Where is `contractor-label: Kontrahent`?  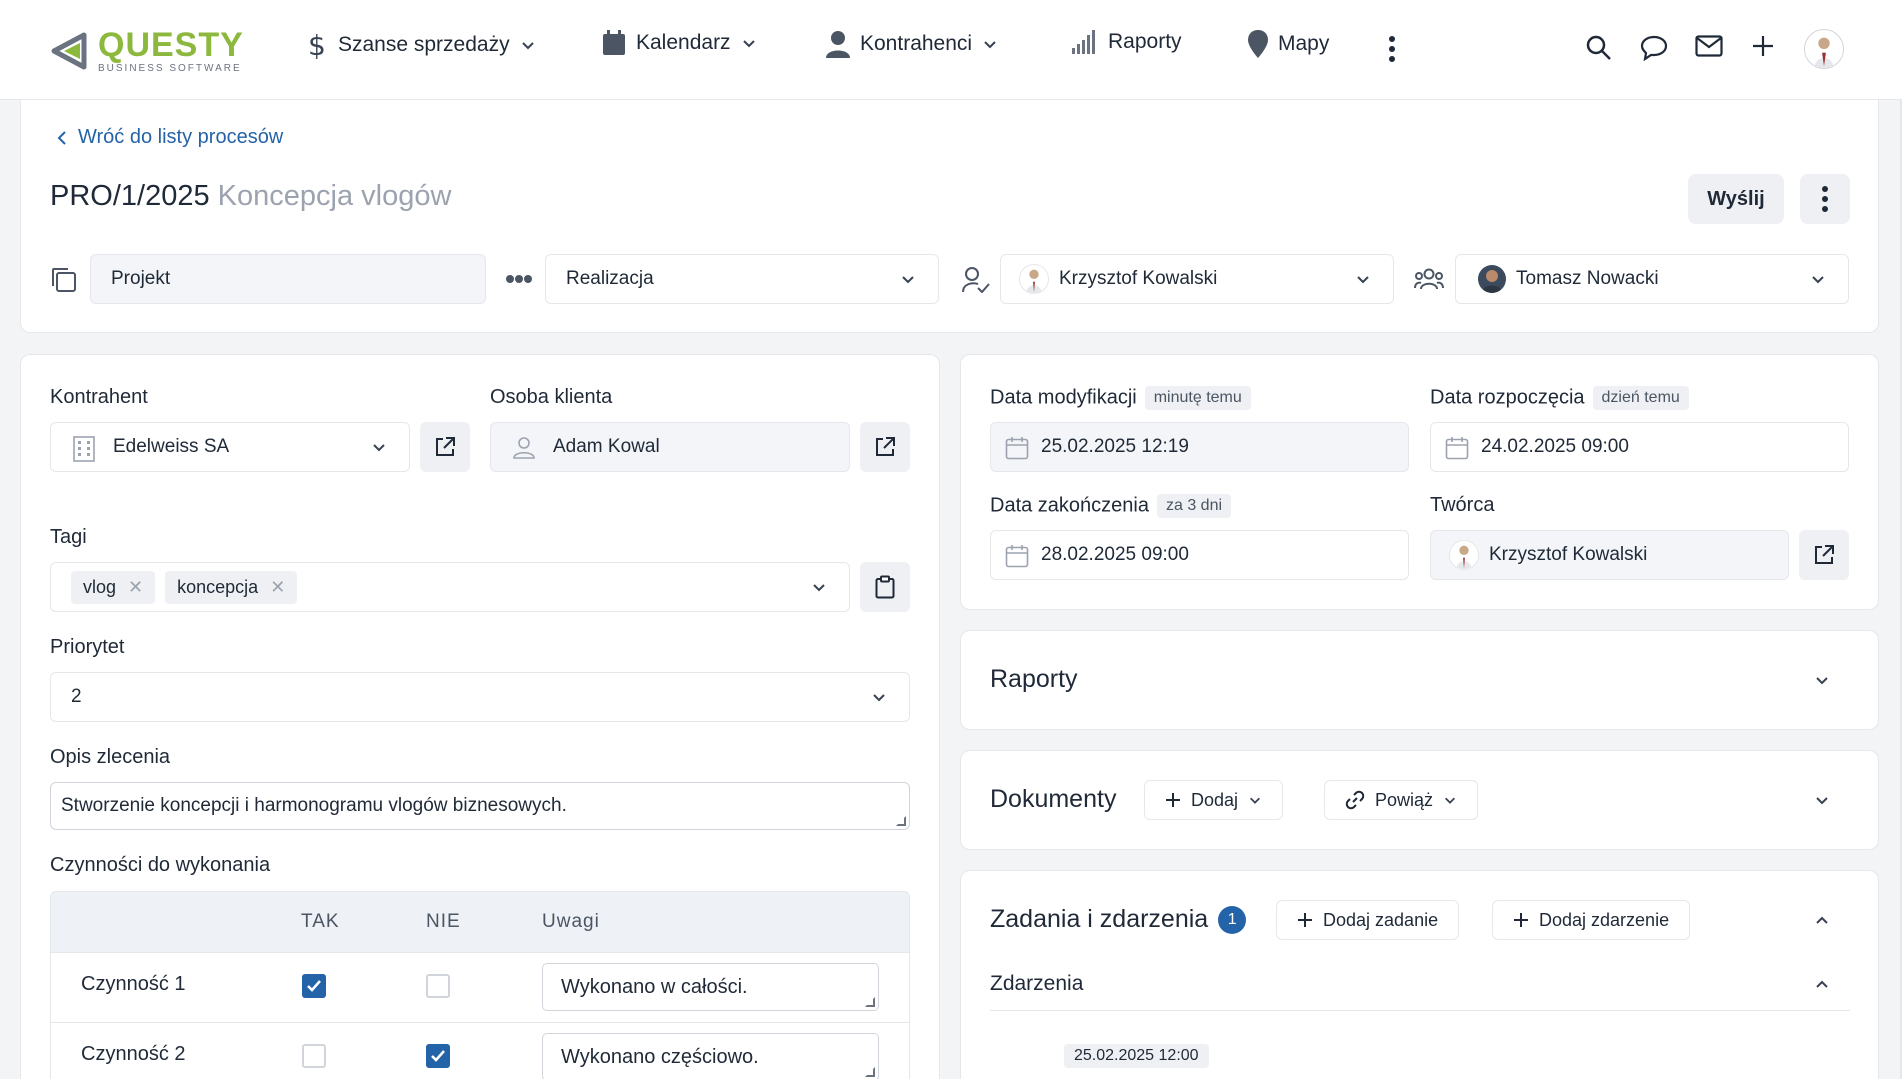 contractor-label: Kontrahent is located at coordinates (99, 397).